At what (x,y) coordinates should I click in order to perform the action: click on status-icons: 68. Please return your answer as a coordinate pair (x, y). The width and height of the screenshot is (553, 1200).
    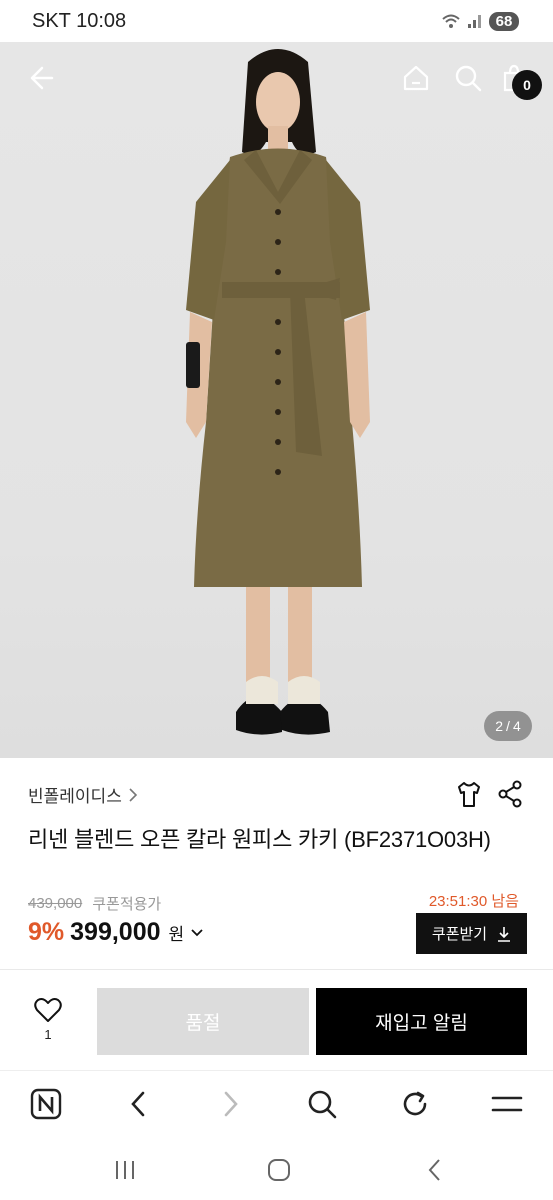
    Looking at the image, I should click on (480, 21).